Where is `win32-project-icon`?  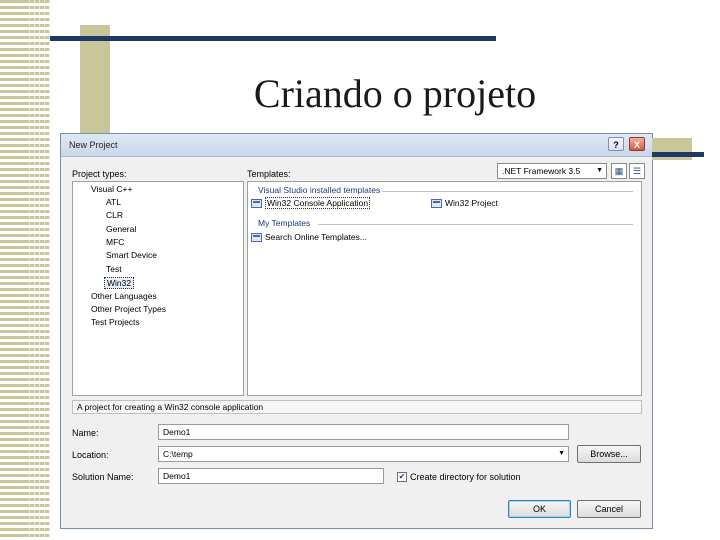
win32-project-icon is located at coordinates (436, 204).